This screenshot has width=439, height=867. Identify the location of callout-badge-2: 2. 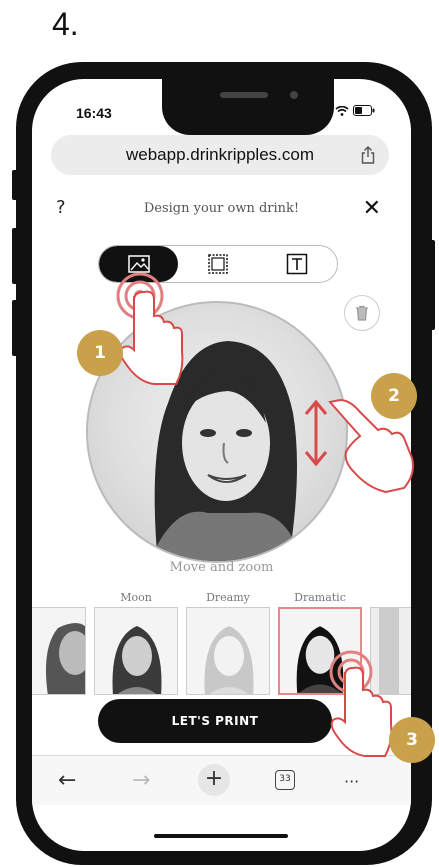
(394, 396).